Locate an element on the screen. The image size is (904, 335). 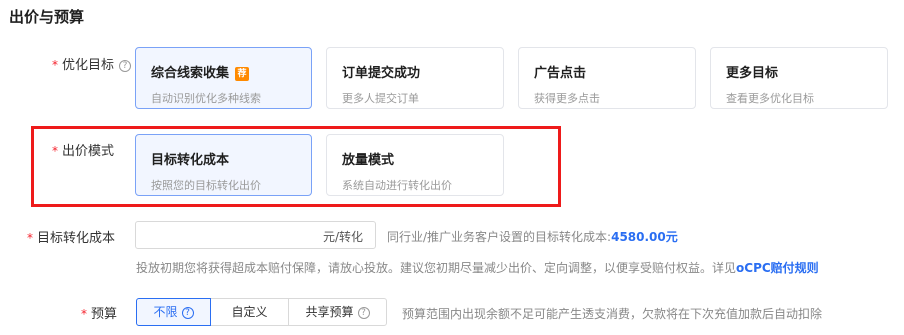
ocpc-rules-link: oCPC赔付规则 is located at coordinates (777, 268).